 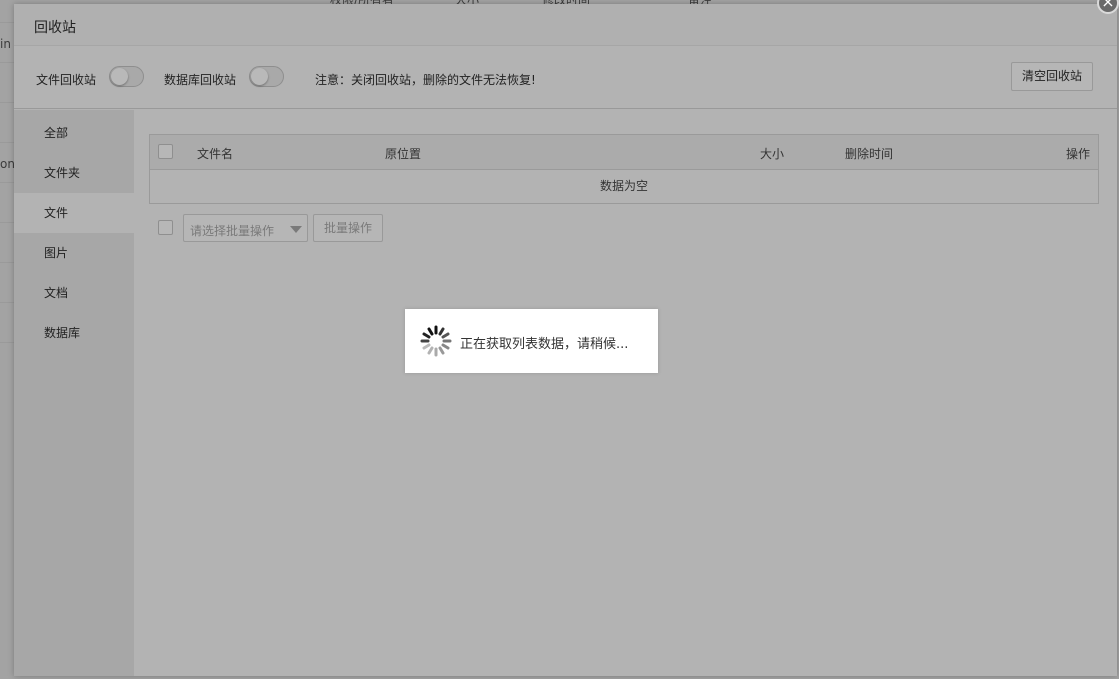 I want to click on category-sidebar: 全部 文件夹 文件 图片 文档 数据库, so click(x=74, y=393).